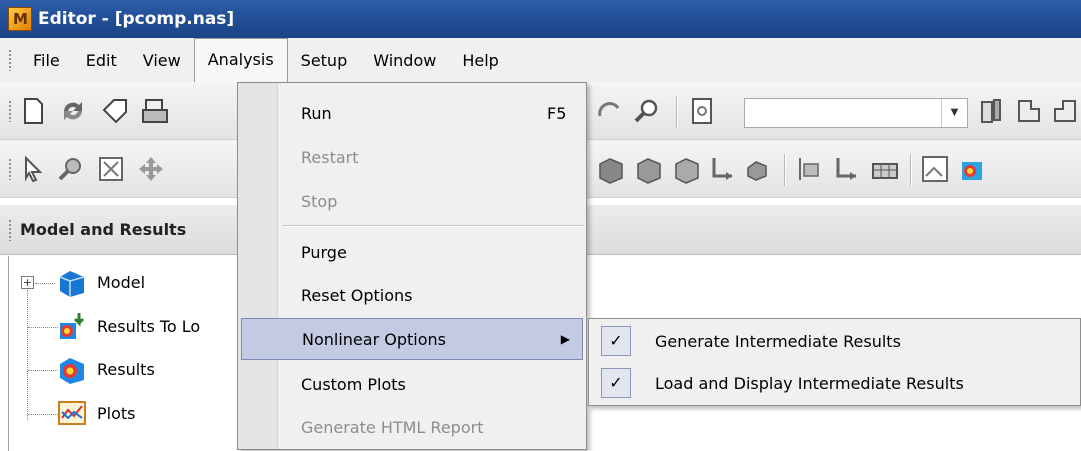 Image resolution: width=1081 pixels, height=451 pixels. Describe the element at coordinates (973, 169) in the screenshot. I see `results-contour-icon` at that location.